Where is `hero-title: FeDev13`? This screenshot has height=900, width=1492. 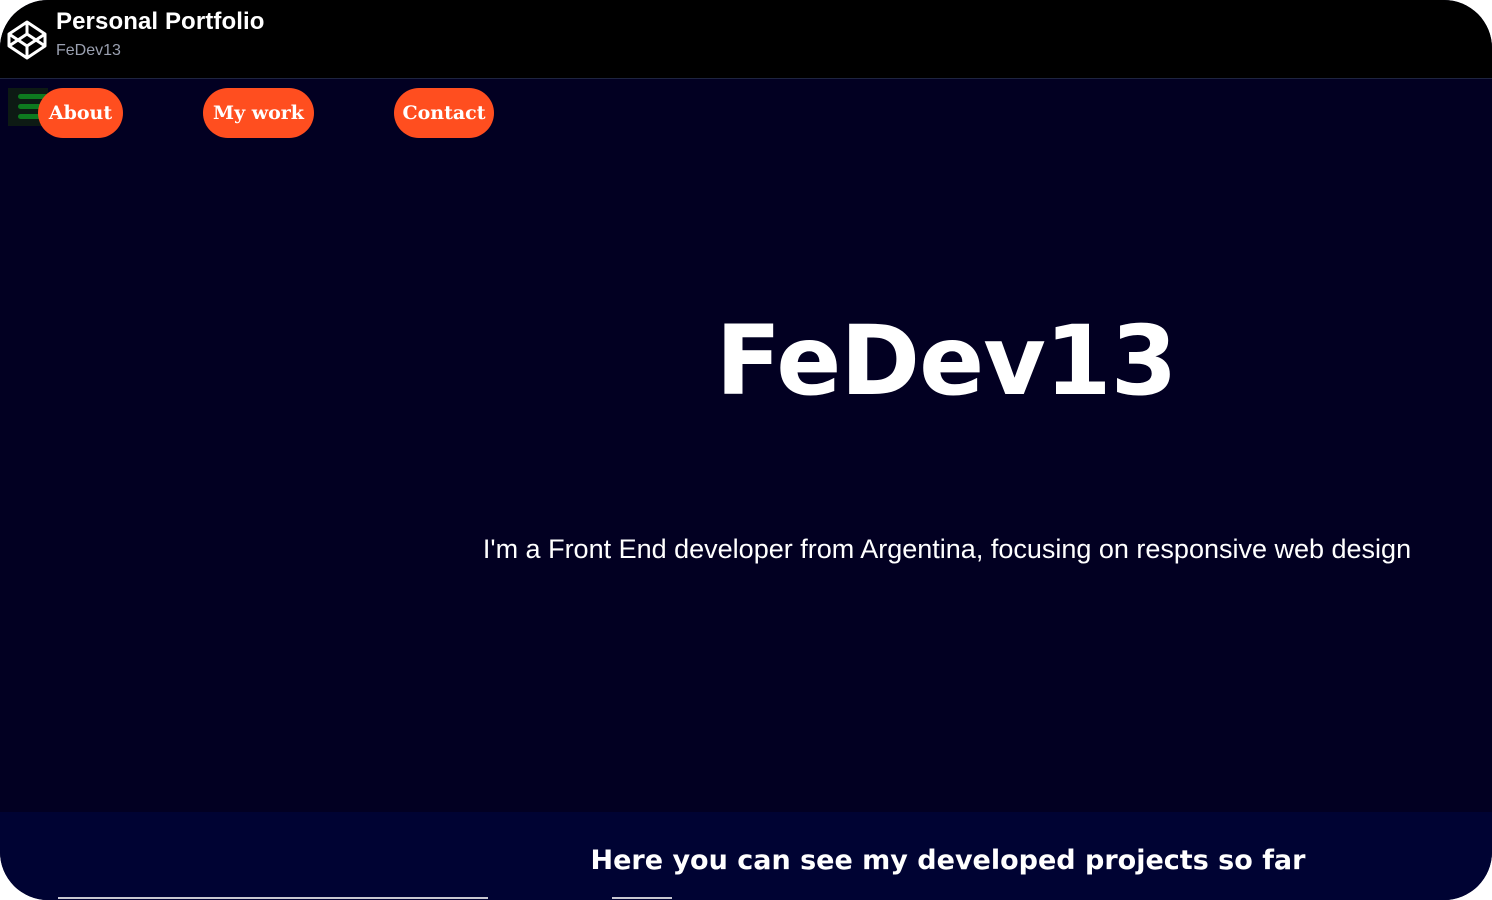 hero-title: FeDev13 is located at coordinates (946, 361).